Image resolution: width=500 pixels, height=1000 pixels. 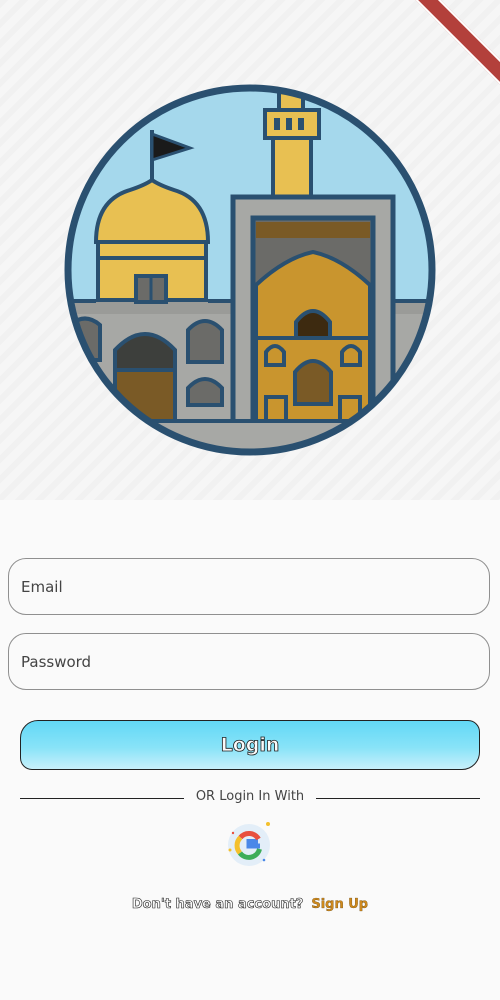 I want to click on password-field, so click(x=249, y=661).